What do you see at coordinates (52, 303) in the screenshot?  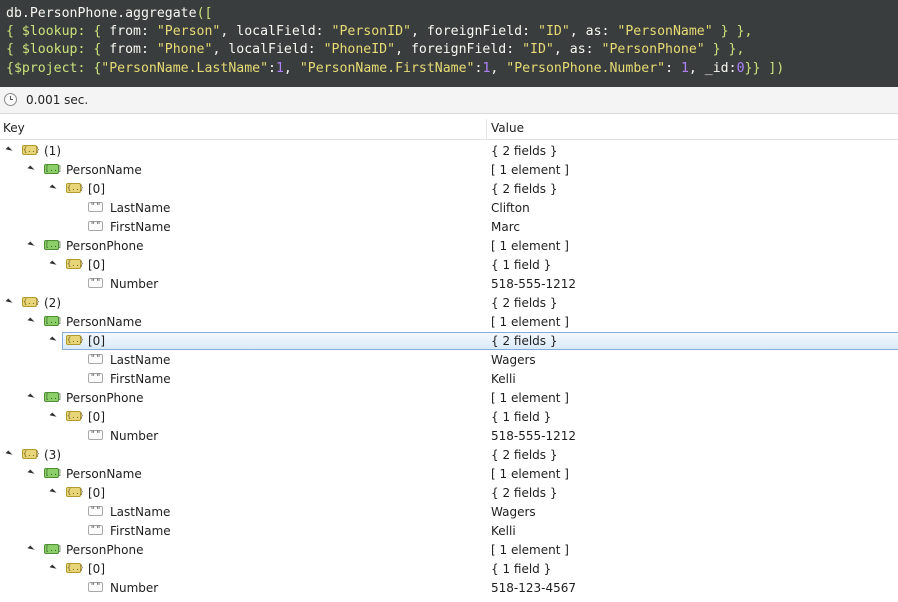 I see `tree-key: (2)` at bounding box center [52, 303].